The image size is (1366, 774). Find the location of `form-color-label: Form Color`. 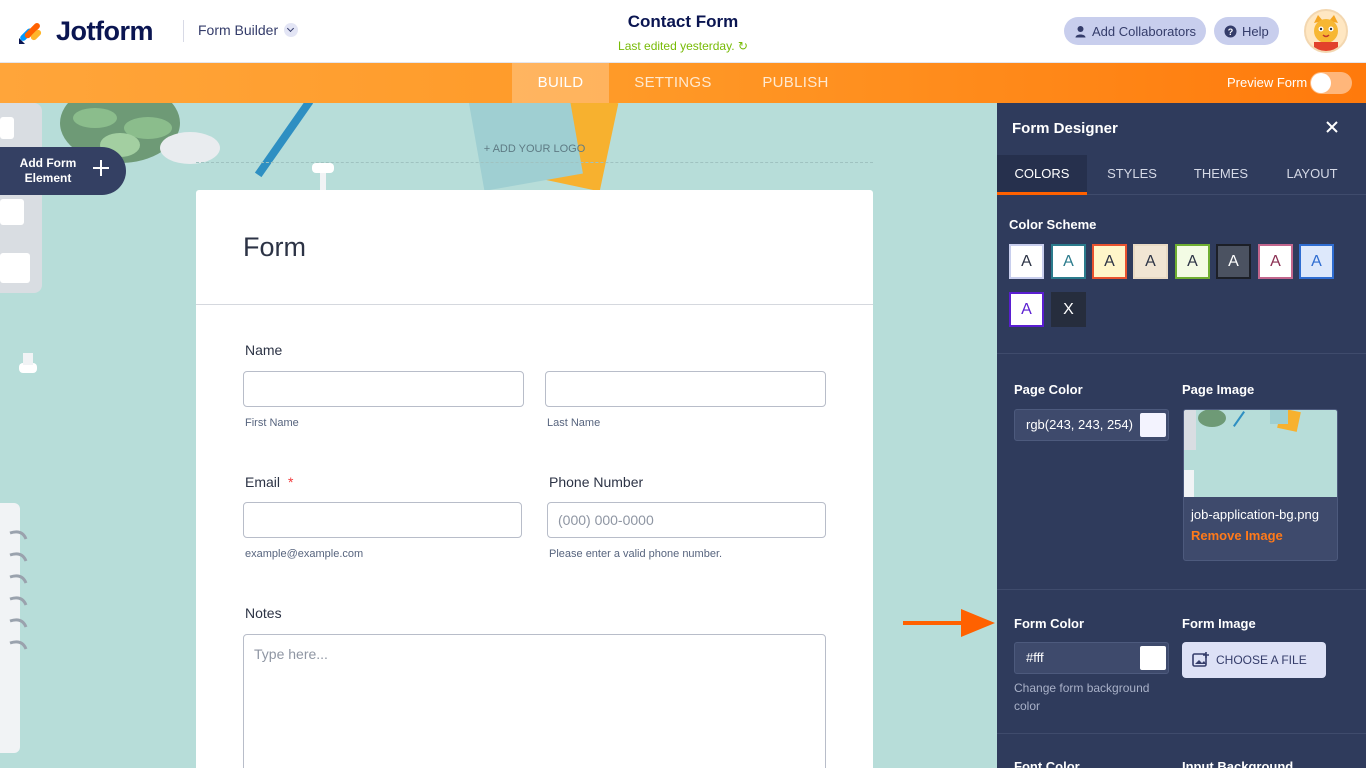

form-color-label: Form Color is located at coordinates (1049, 623).